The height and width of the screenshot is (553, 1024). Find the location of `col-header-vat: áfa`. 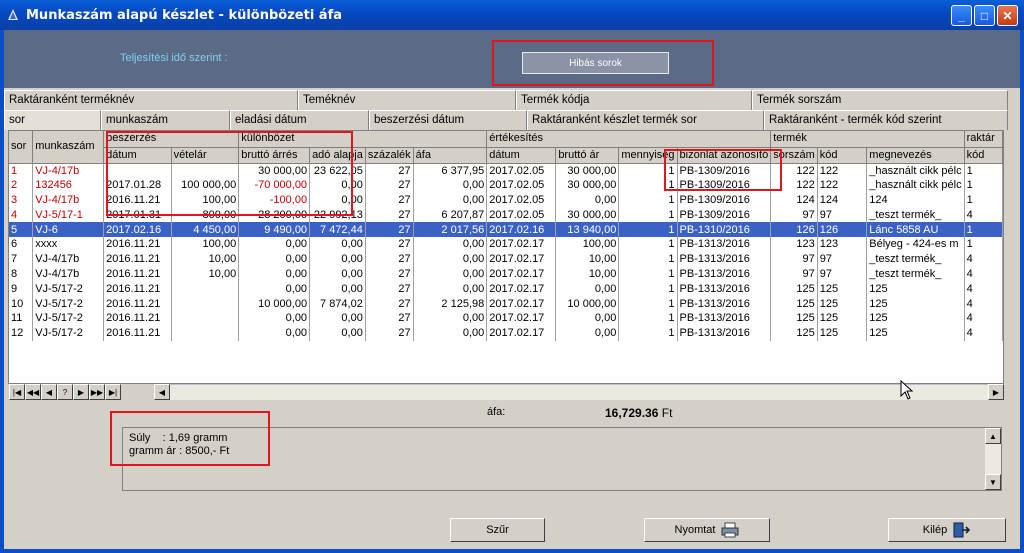

col-header-vat: áfa is located at coordinates (450, 155).